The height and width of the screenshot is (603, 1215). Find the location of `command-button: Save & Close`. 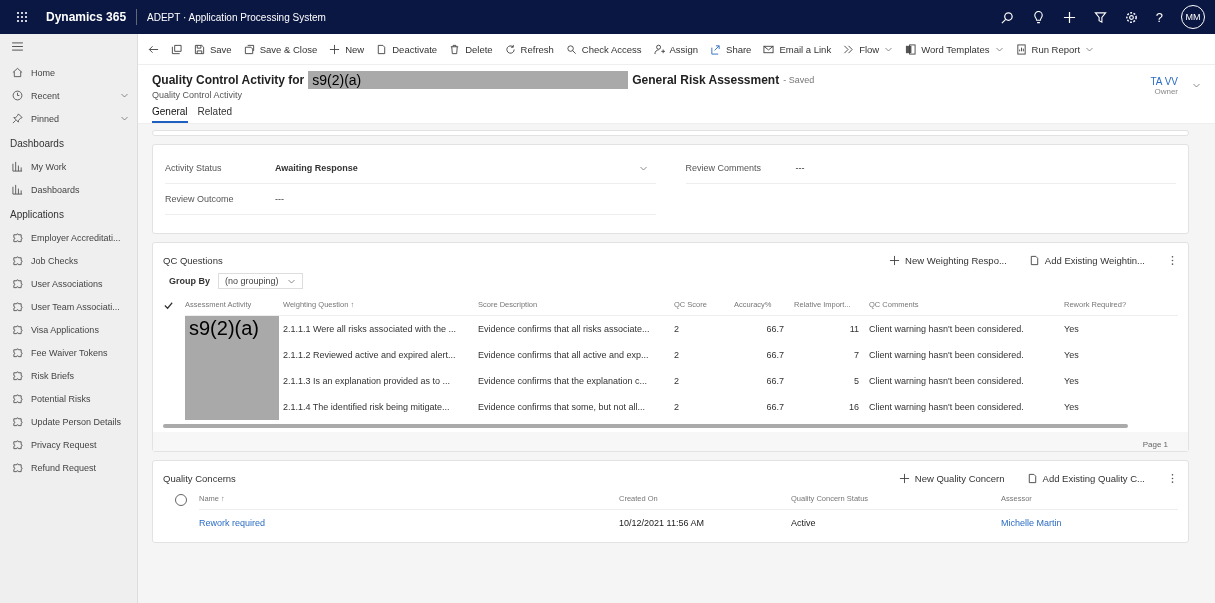

command-button: Save & Close is located at coordinates (280, 49).